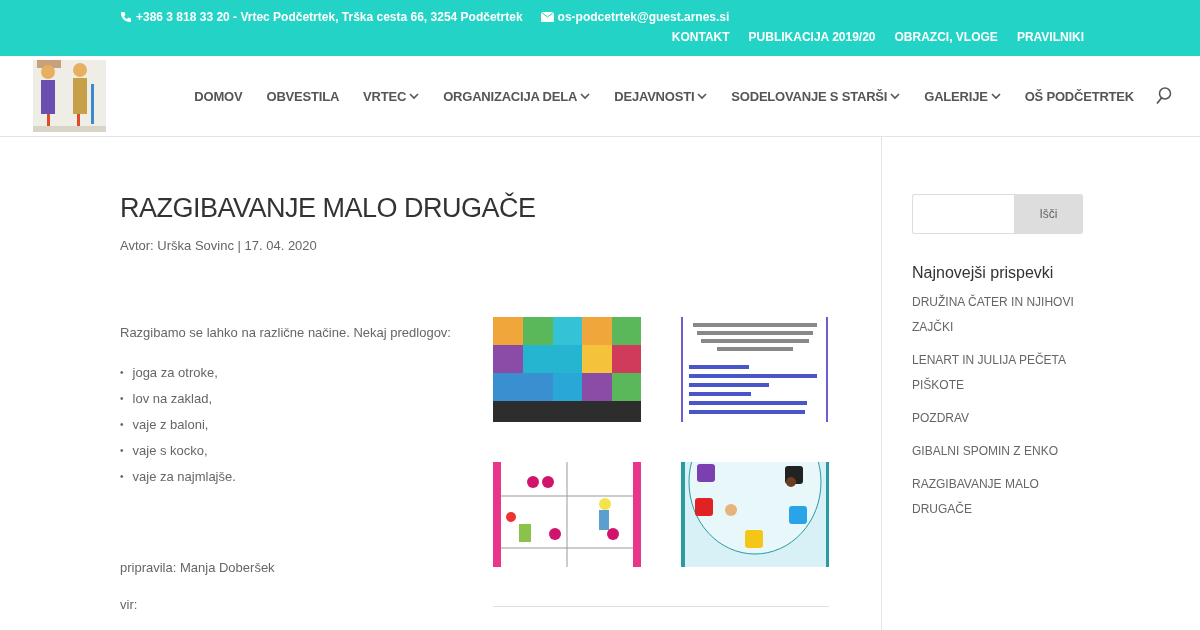 Image resolution: width=1200 pixels, height=630 pixels. I want to click on nav-item: SODELOVANJE S STARŠI, so click(816, 96).